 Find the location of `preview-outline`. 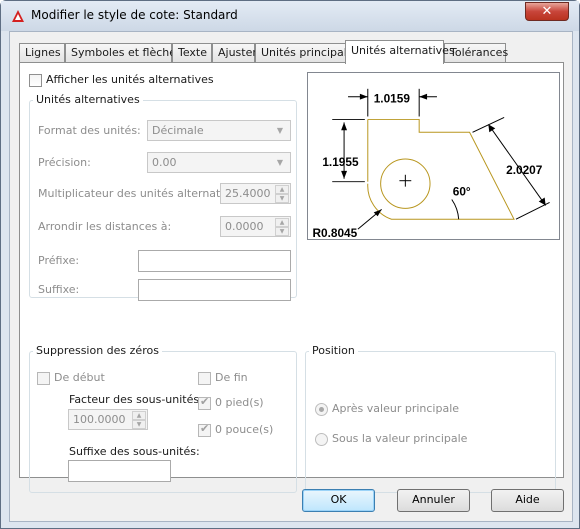

preview-outline is located at coordinates (441, 169).